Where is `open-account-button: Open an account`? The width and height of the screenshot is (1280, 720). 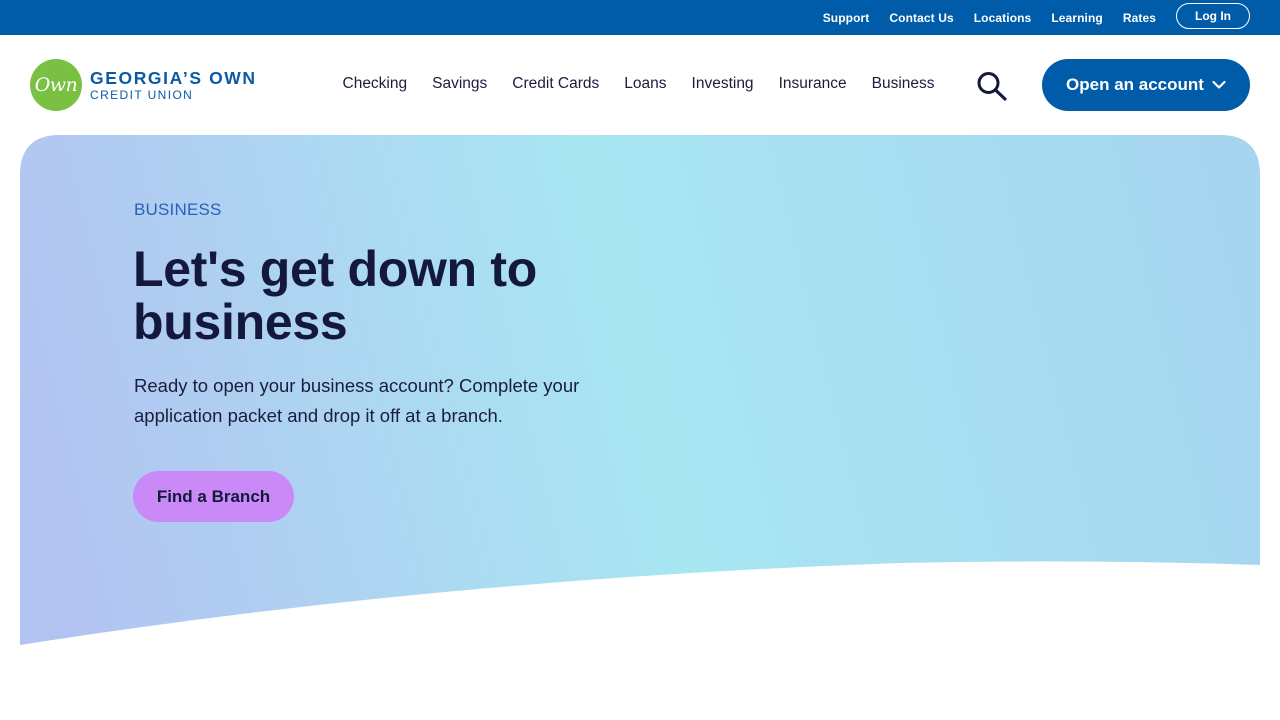
open-account-button: Open an account is located at coordinates (1146, 85).